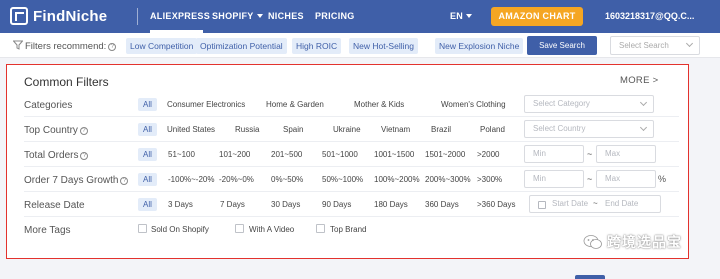  What do you see at coordinates (317, 46) in the screenshot?
I see `chip-high-roic: High ROIC` at bounding box center [317, 46].